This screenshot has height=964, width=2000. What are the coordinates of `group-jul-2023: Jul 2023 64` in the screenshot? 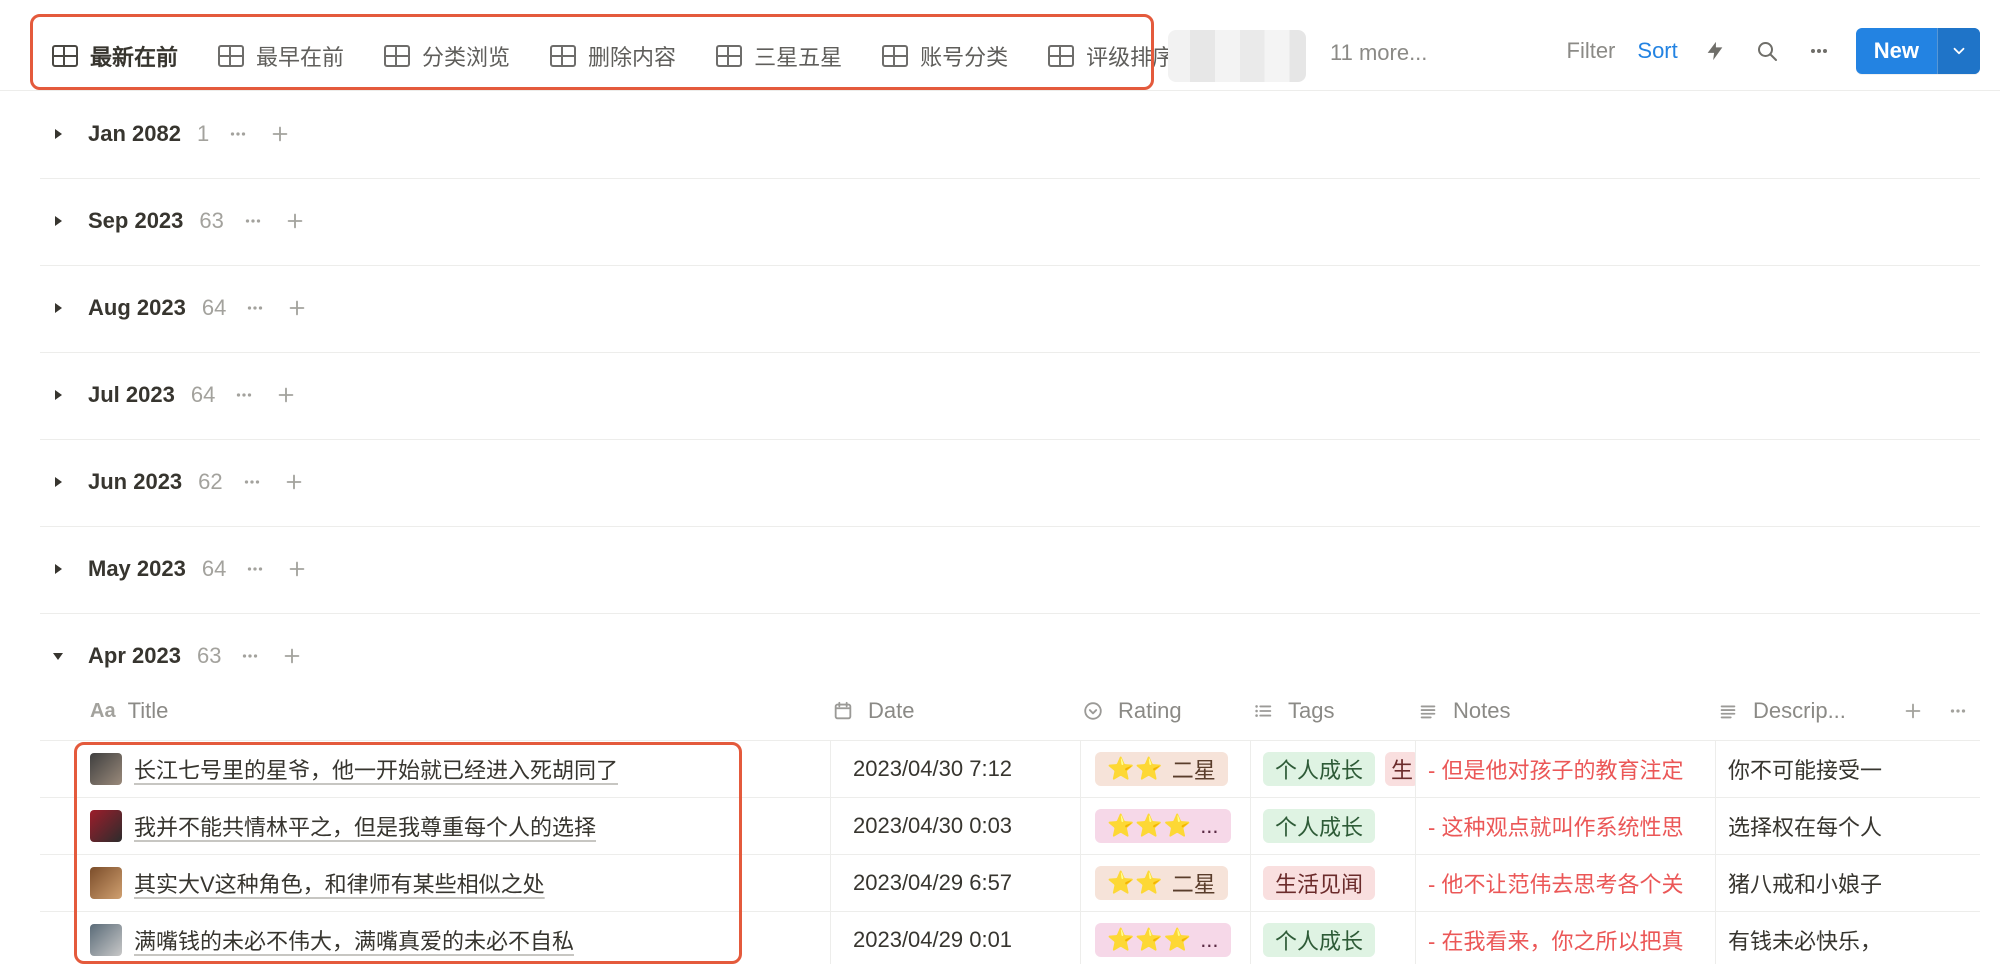 It's located at (1010, 396).